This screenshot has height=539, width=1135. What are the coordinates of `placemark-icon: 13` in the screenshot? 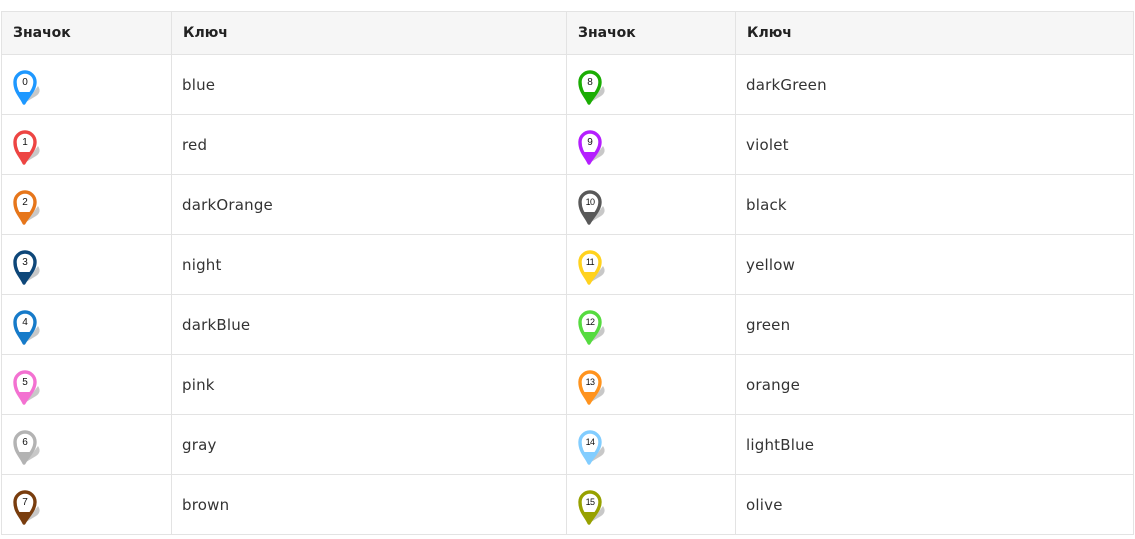 It's located at (591, 387).